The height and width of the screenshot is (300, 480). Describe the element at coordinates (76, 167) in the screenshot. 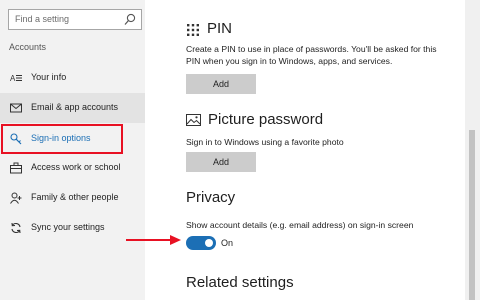

I see `sidebar-item-label: Access work or school` at that location.